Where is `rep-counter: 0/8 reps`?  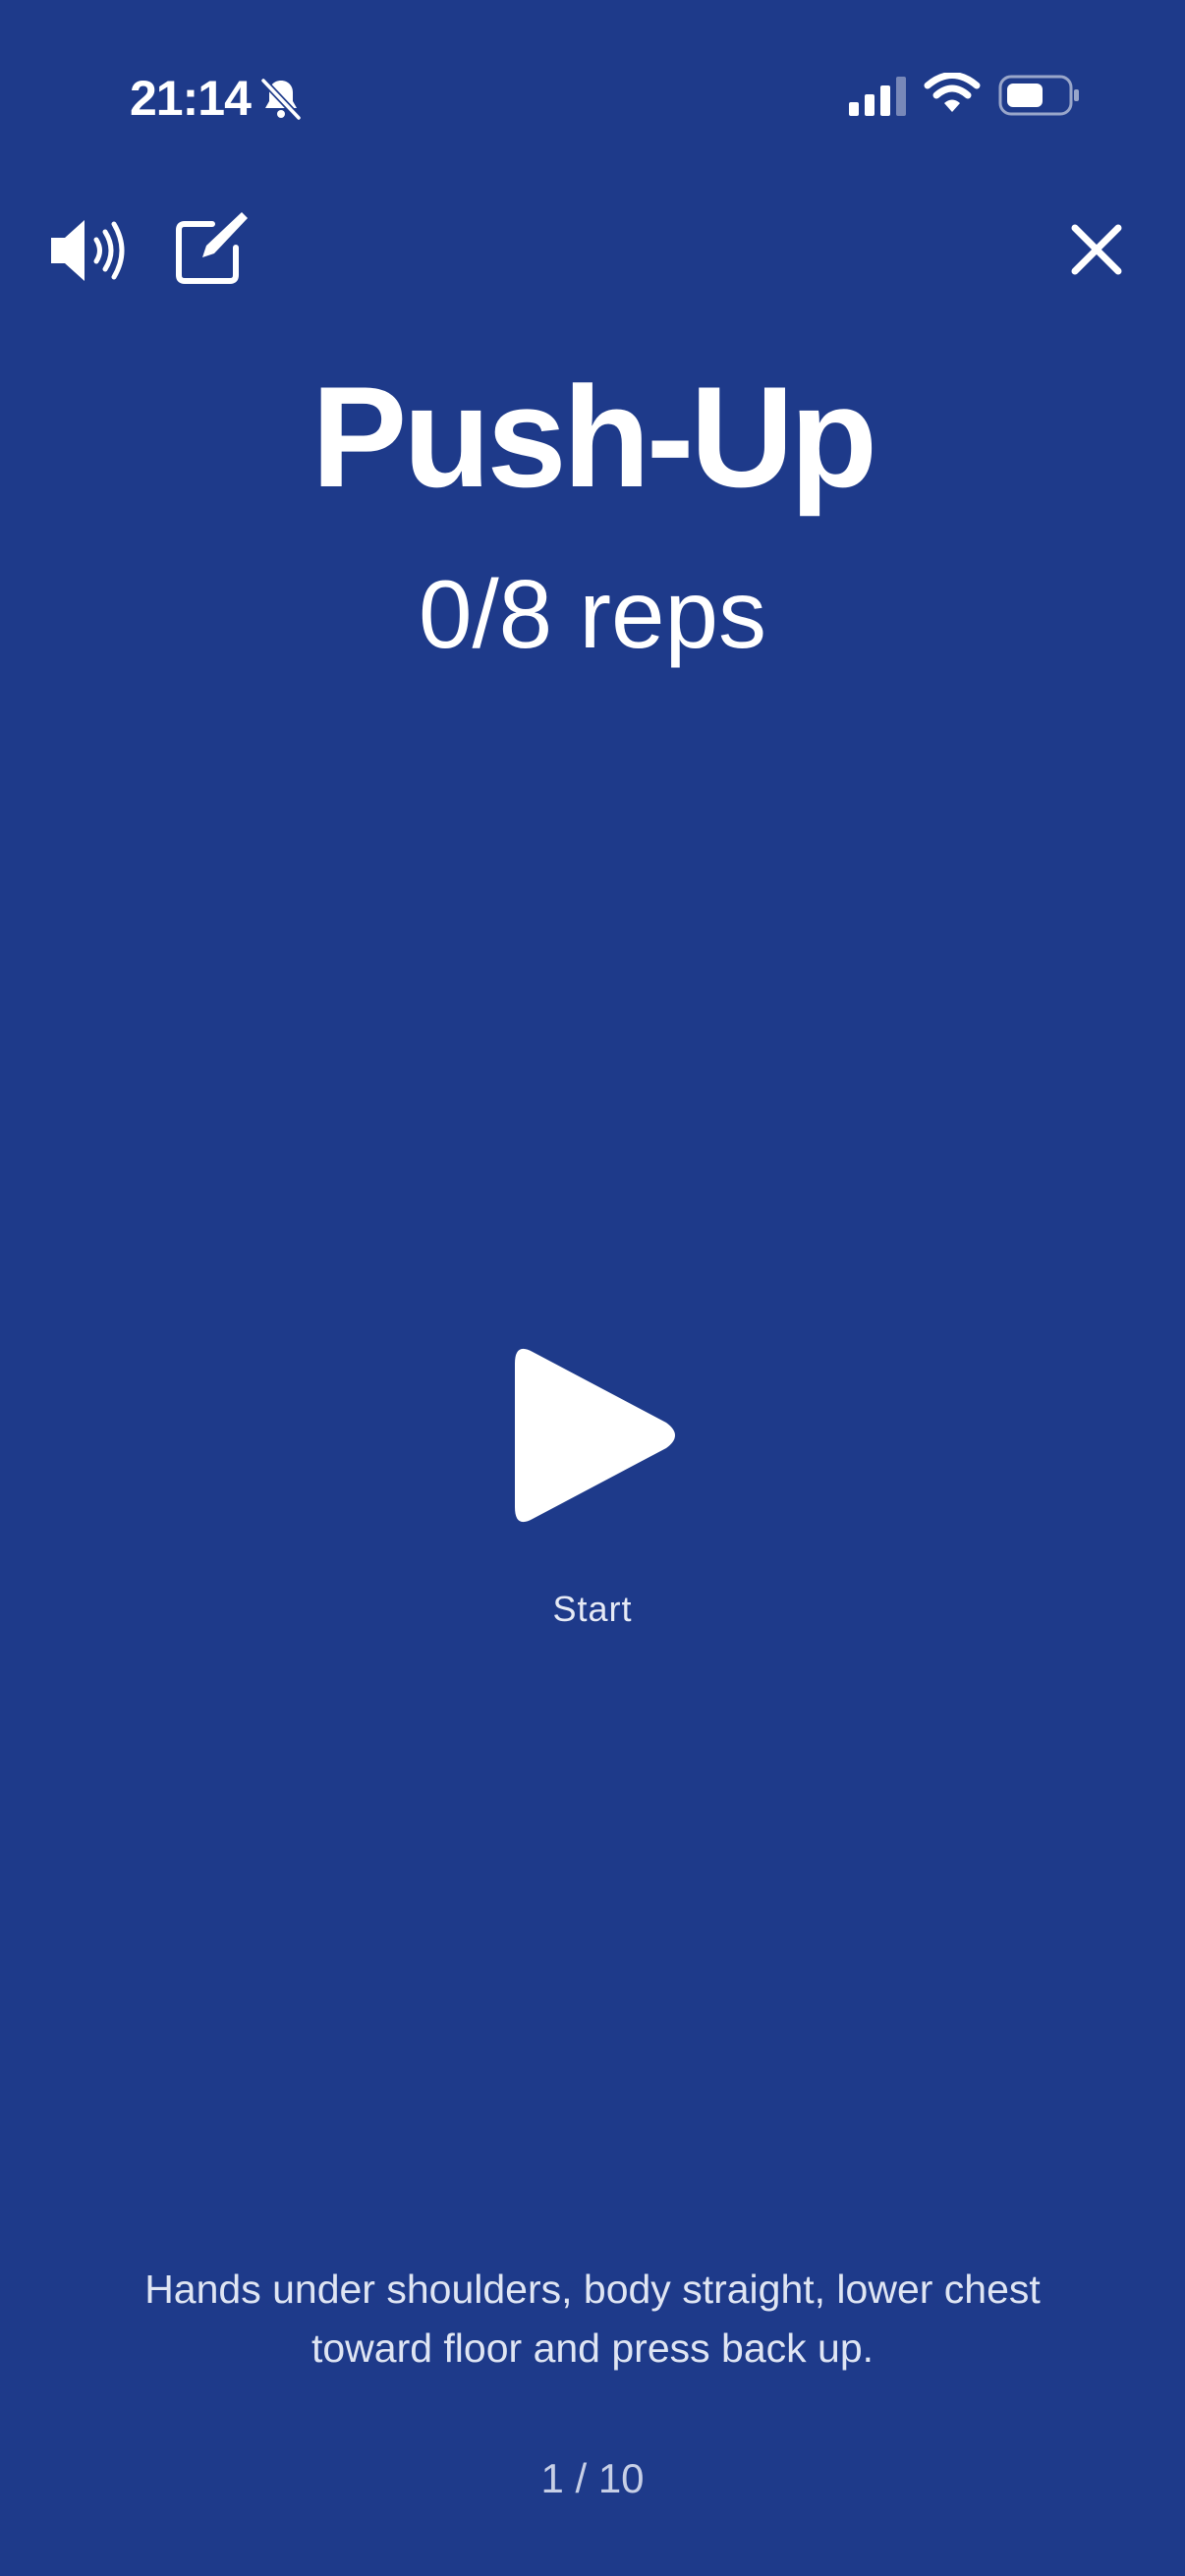
rep-counter: 0/8 reps is located at coordinates (592, 614).